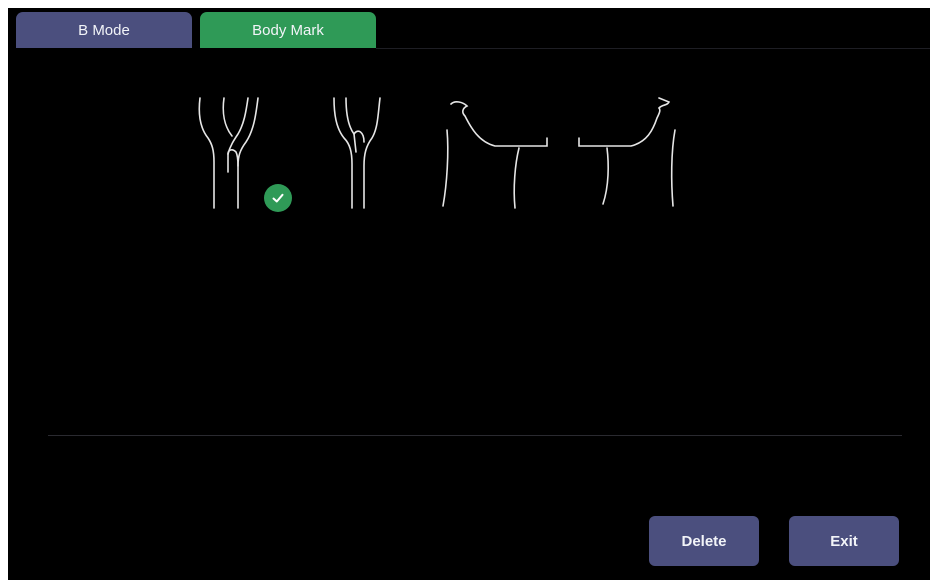 The height and width of the screenshot is (580, 930). I want to click on tab-bar-divider, so click(653, 48).